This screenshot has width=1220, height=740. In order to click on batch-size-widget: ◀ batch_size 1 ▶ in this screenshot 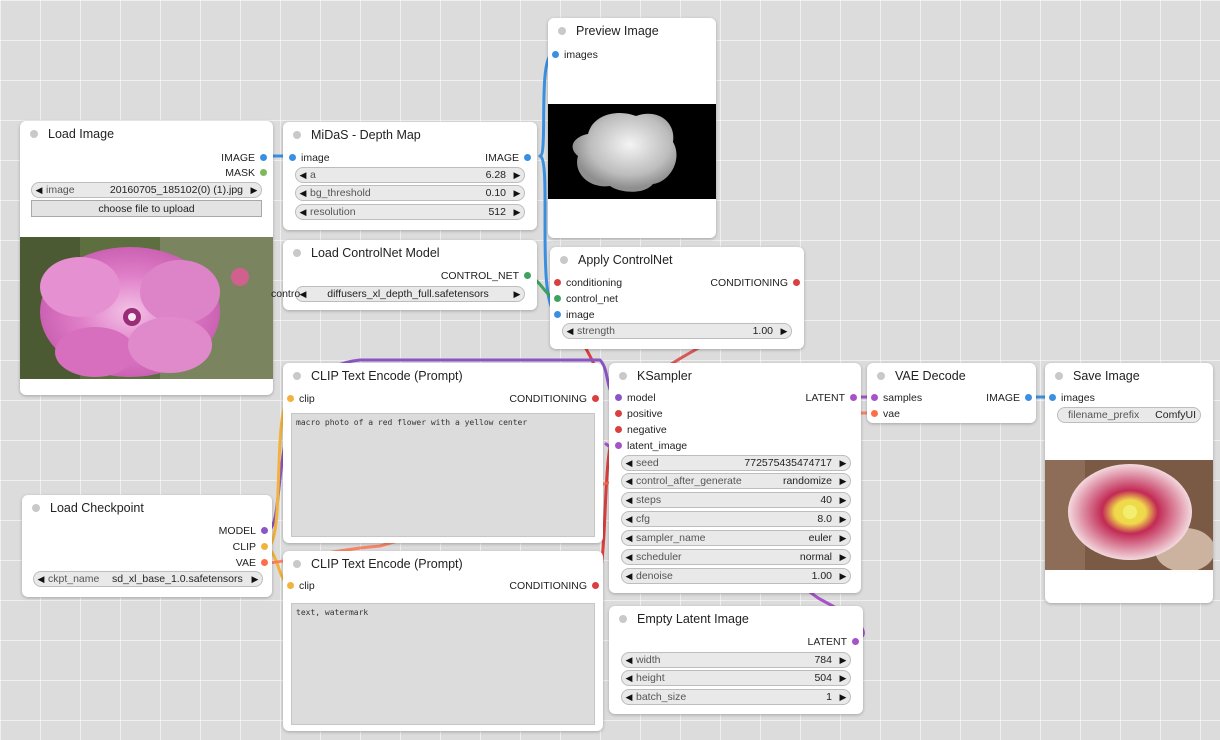, I will do `click(736, 697)`.